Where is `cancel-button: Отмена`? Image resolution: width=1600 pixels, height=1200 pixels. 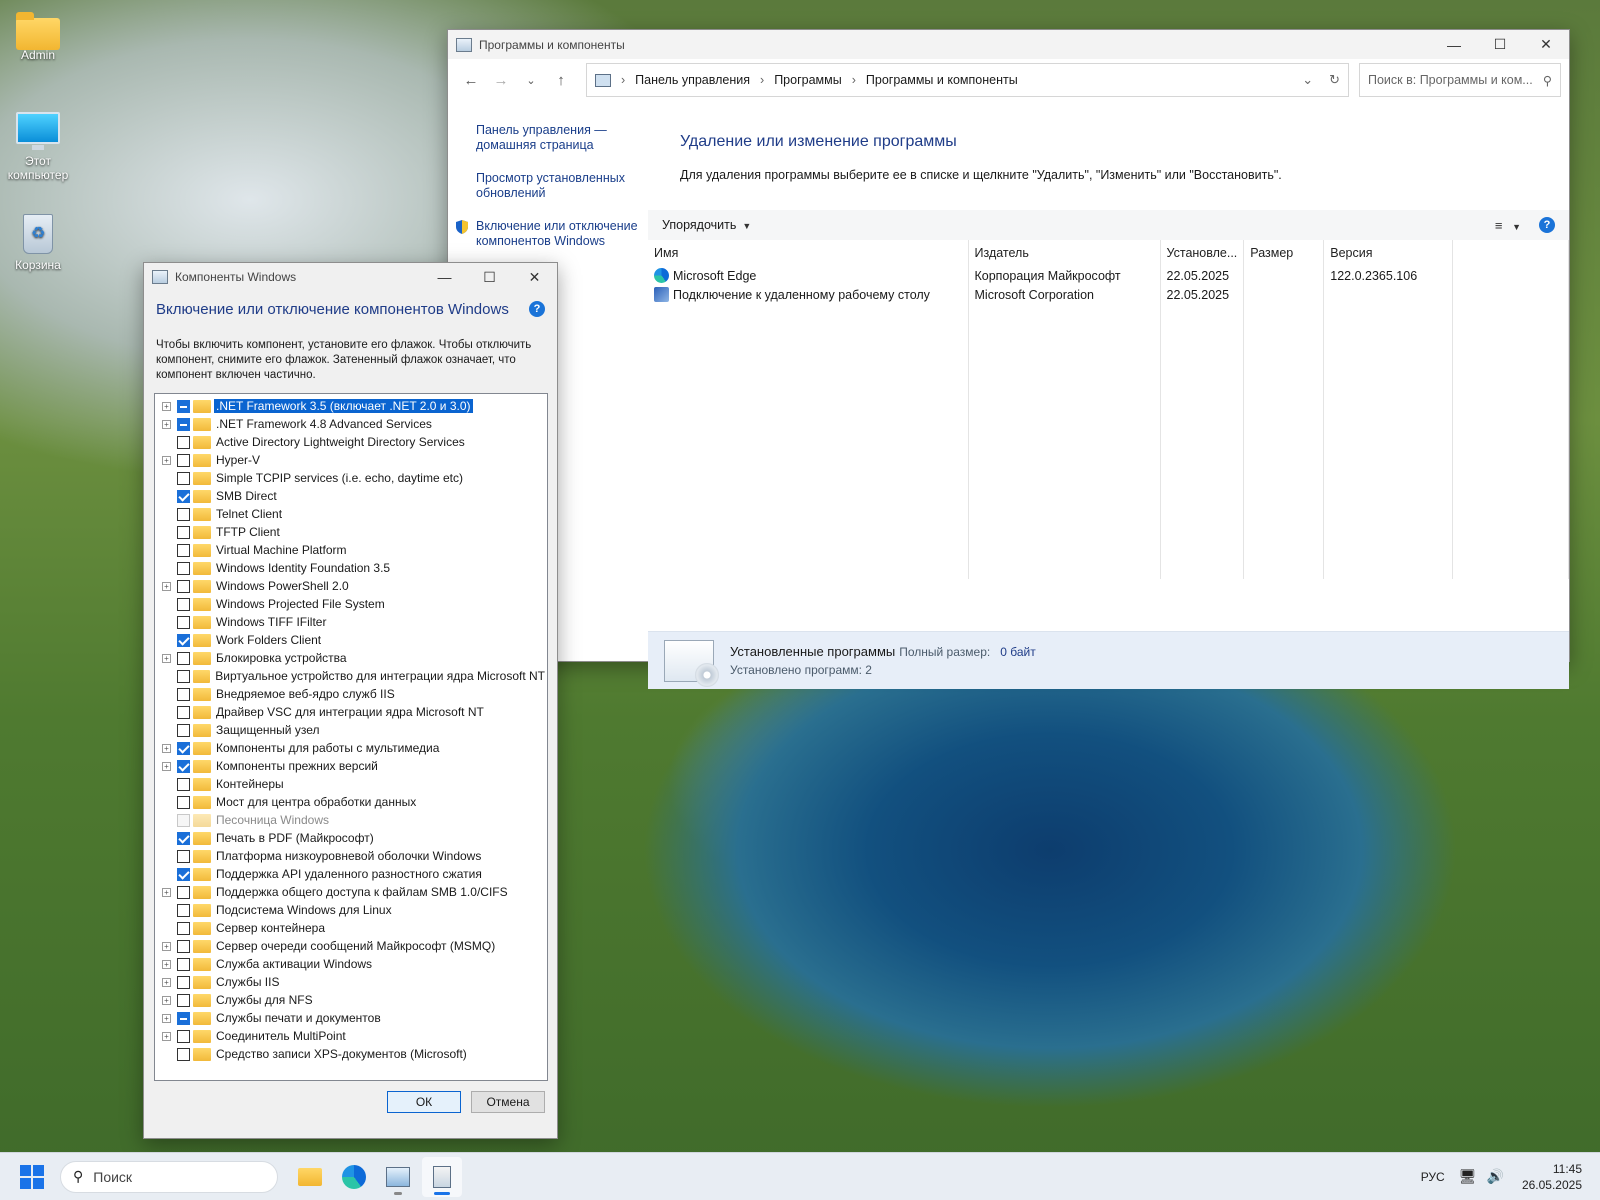 cancel-button: Отмена is located at coordinates (508, 1102).